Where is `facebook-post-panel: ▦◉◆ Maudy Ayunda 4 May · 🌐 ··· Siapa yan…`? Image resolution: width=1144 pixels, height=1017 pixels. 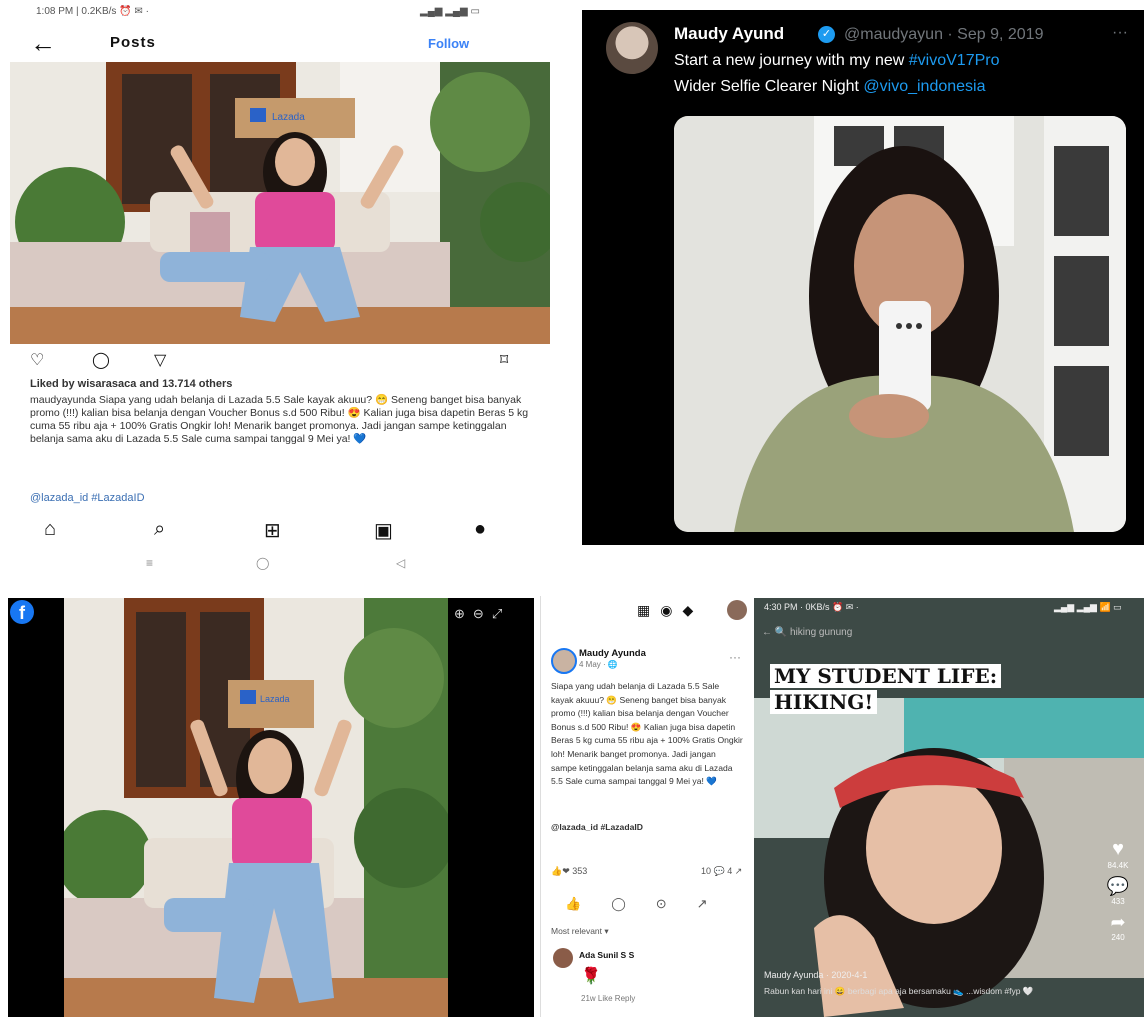 facebook-post-panel: ▦◉◆ Maudy Ayunda 4 May · 🌐 ··· Siapa yan… is located at coordinates (645, 806).